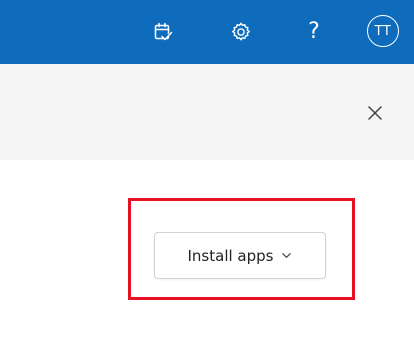  I want to click on avatar: TT, so click(383, 31).